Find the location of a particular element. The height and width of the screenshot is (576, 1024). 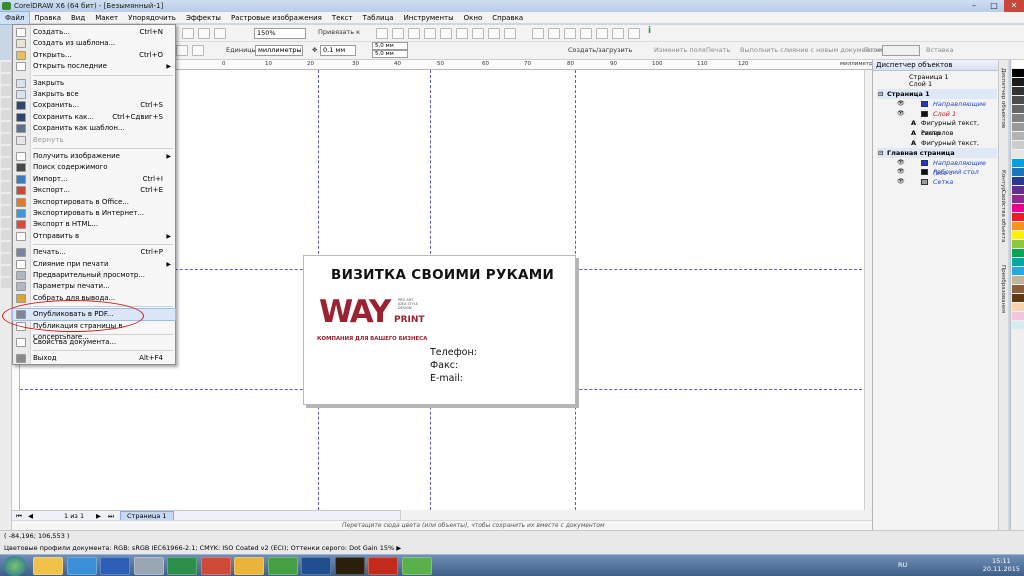

ie-icon is located at coordinates (81, 566).